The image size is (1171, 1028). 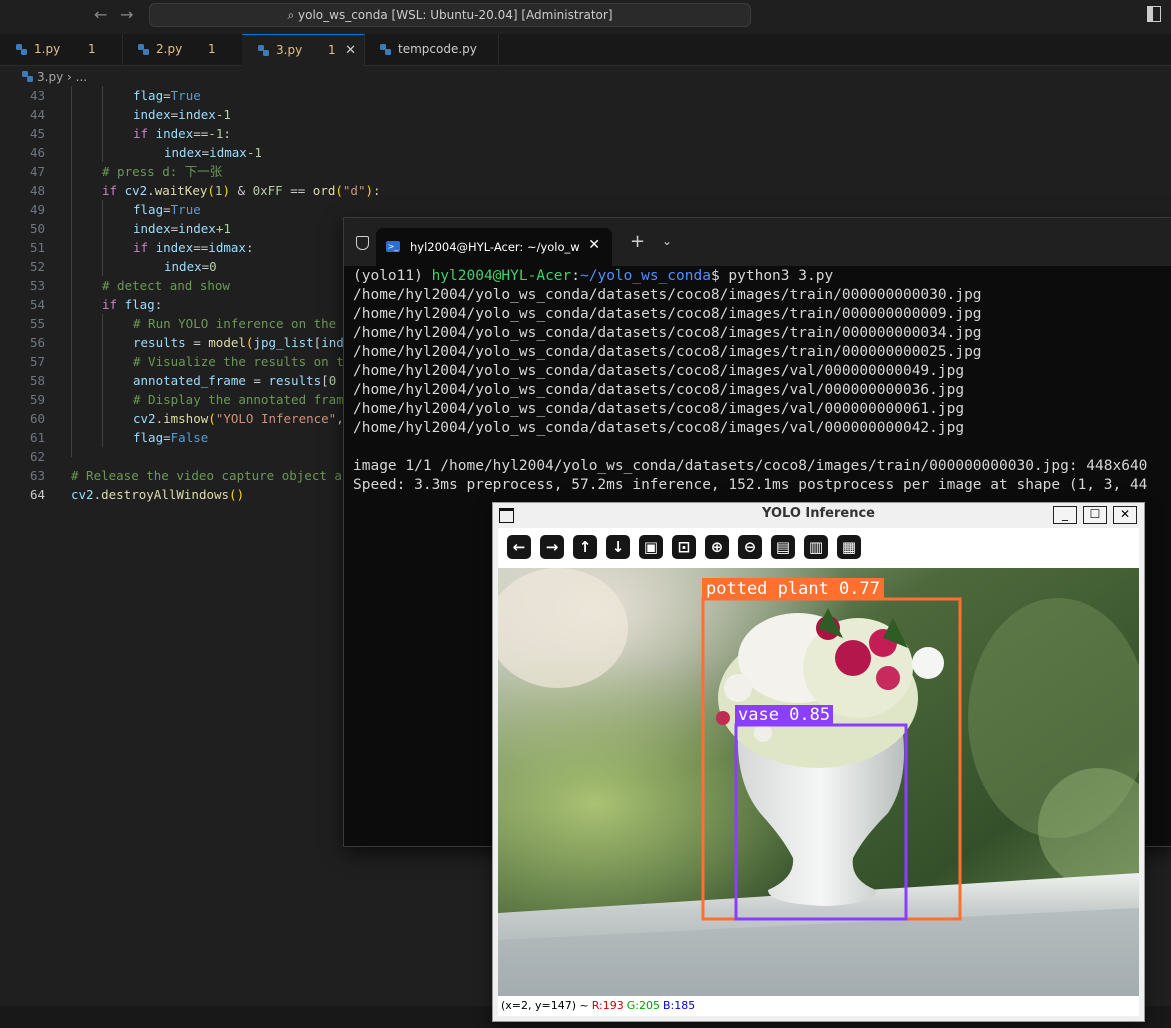 I want to click on window-title: YOLO Inference, so click(x=818, y=513).